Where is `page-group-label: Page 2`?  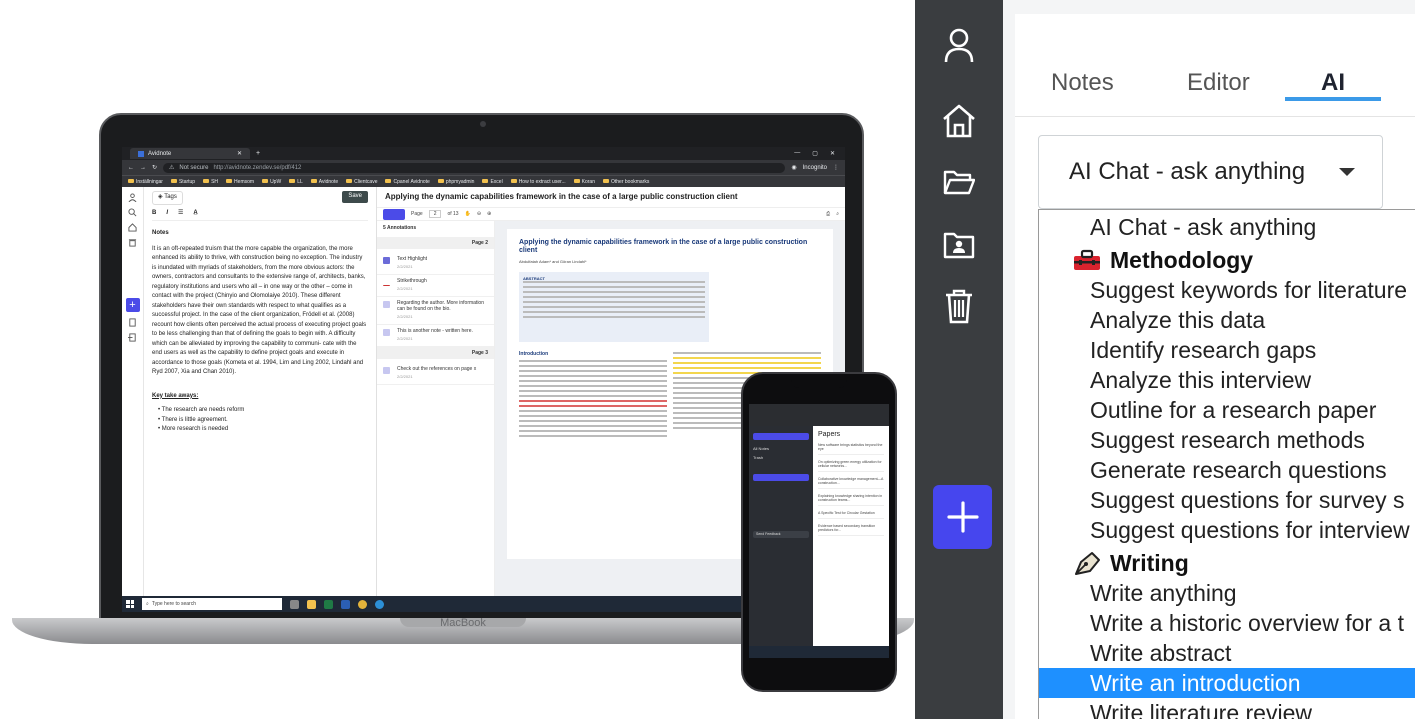
page-group-label: Page 2 is located at coordinates (435, 243).